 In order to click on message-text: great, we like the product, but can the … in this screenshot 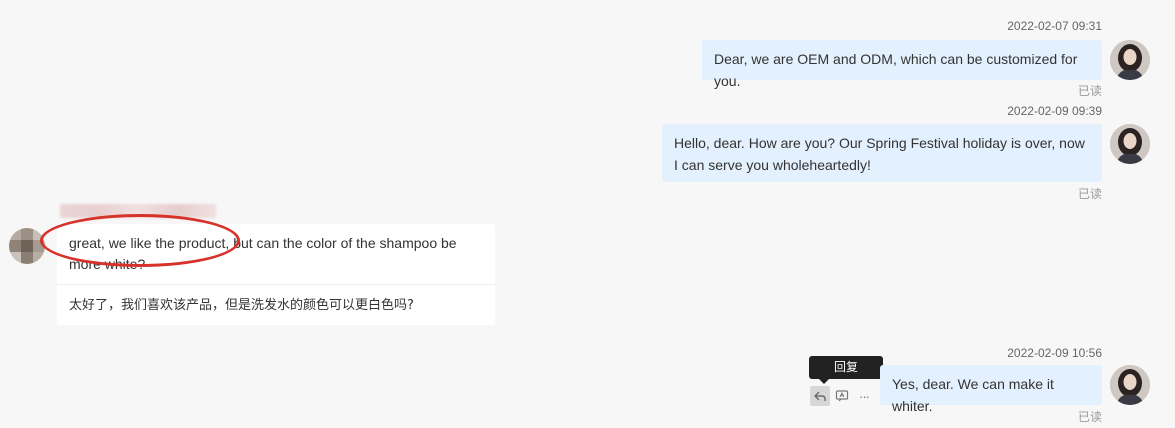, I will do `click(276, 254)`.